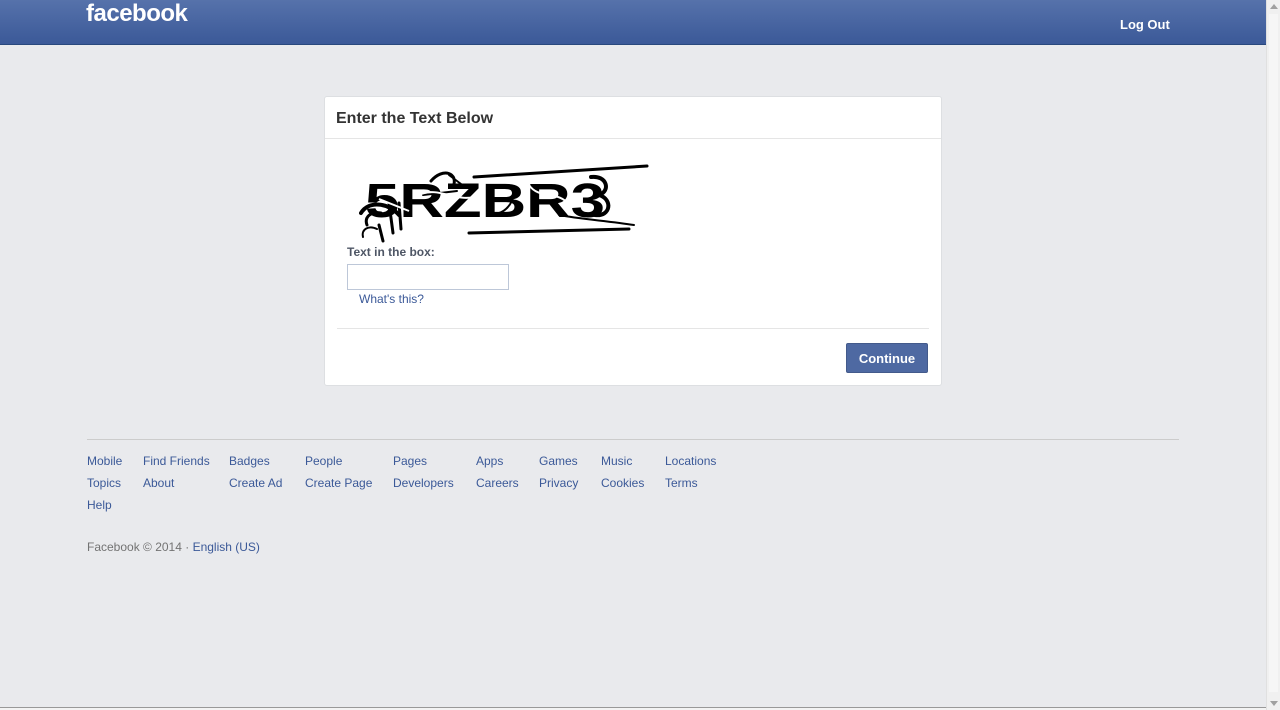  Describe the element at coordinates (622, 483) in the screenshot. I see `footer-link-cookies: Cookies` at that location.